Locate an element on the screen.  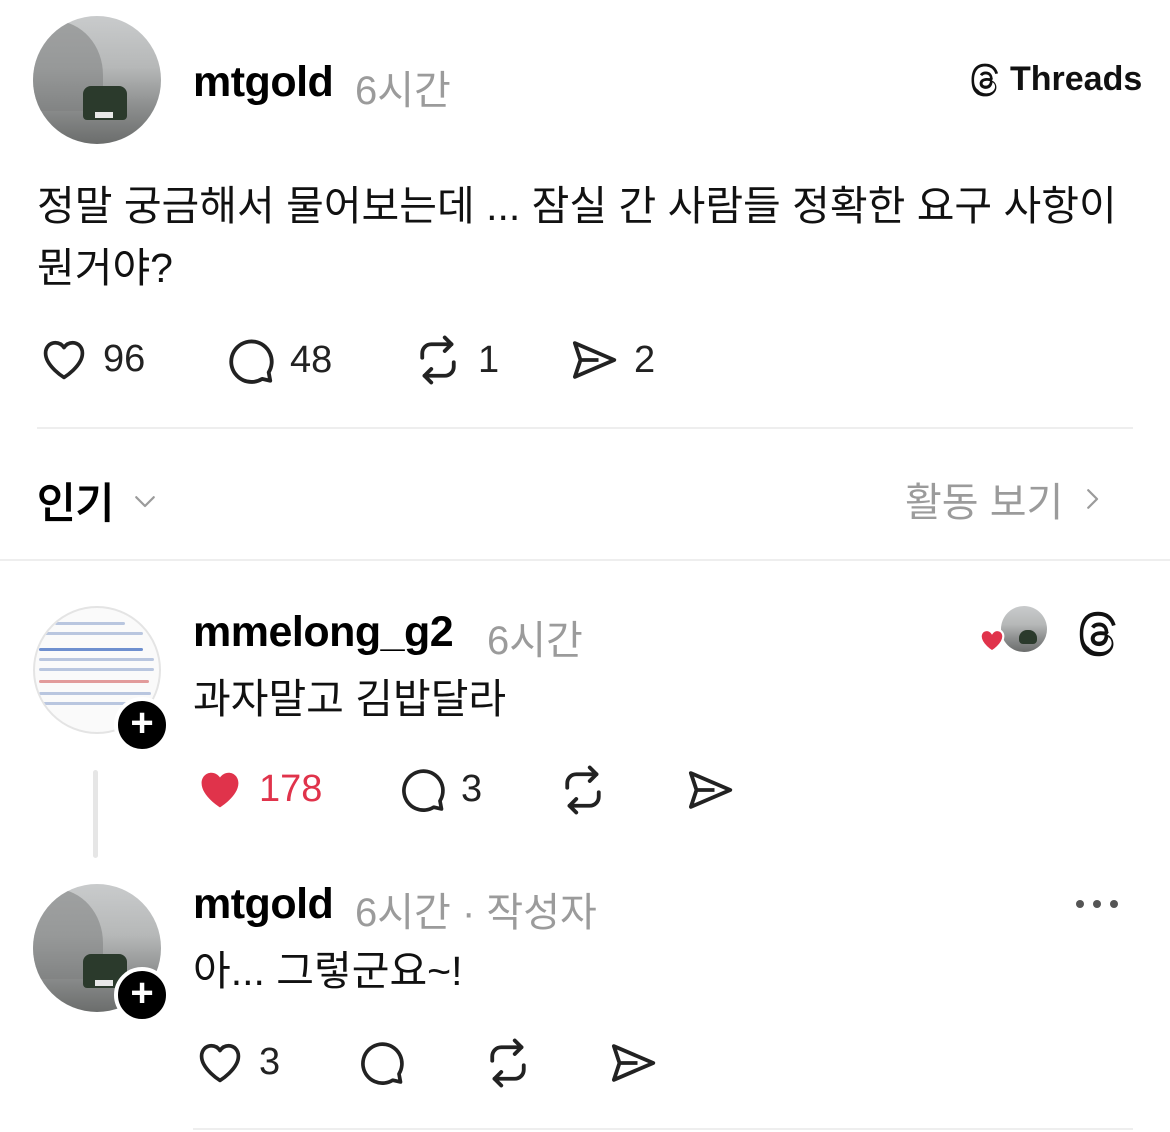
post-time: 6시간 is located at coordinates (403, 91).